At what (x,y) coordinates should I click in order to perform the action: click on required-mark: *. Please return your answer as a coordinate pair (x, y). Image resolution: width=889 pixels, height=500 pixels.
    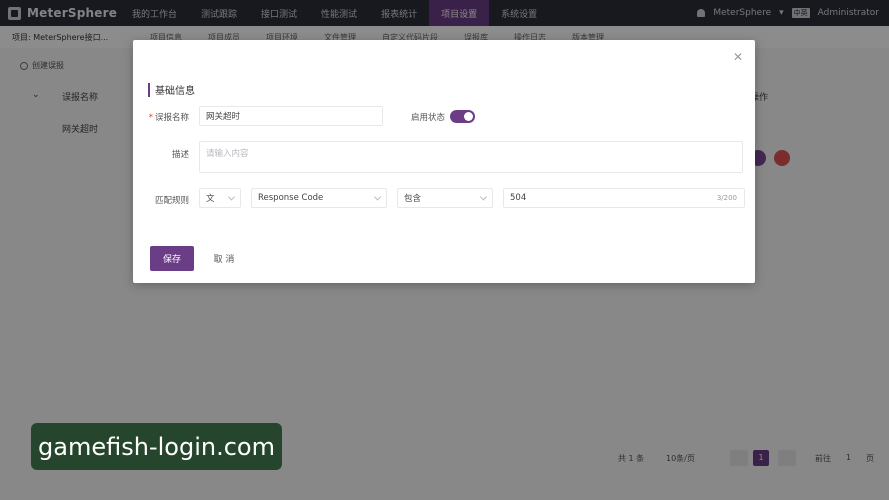
    Looking at the image, I should click on (150, 118).